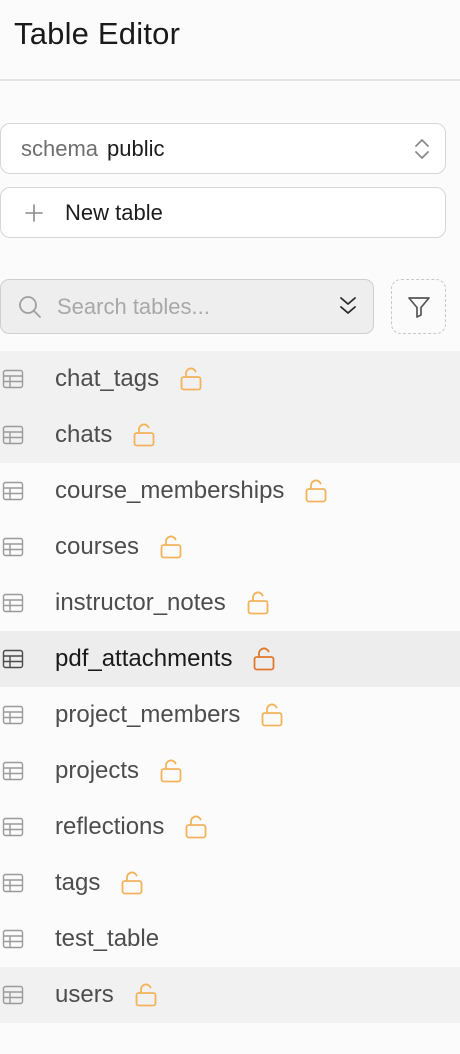 The height and width of the screenshot is (1054, 460). Describe the element at coordinates (84, 434) in the screenshot. I see `table-name: chats` at that location.